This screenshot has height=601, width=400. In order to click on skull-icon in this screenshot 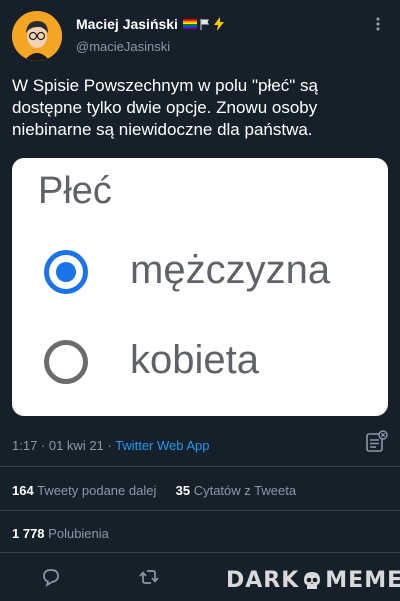, I will do `click(312, 581)`.